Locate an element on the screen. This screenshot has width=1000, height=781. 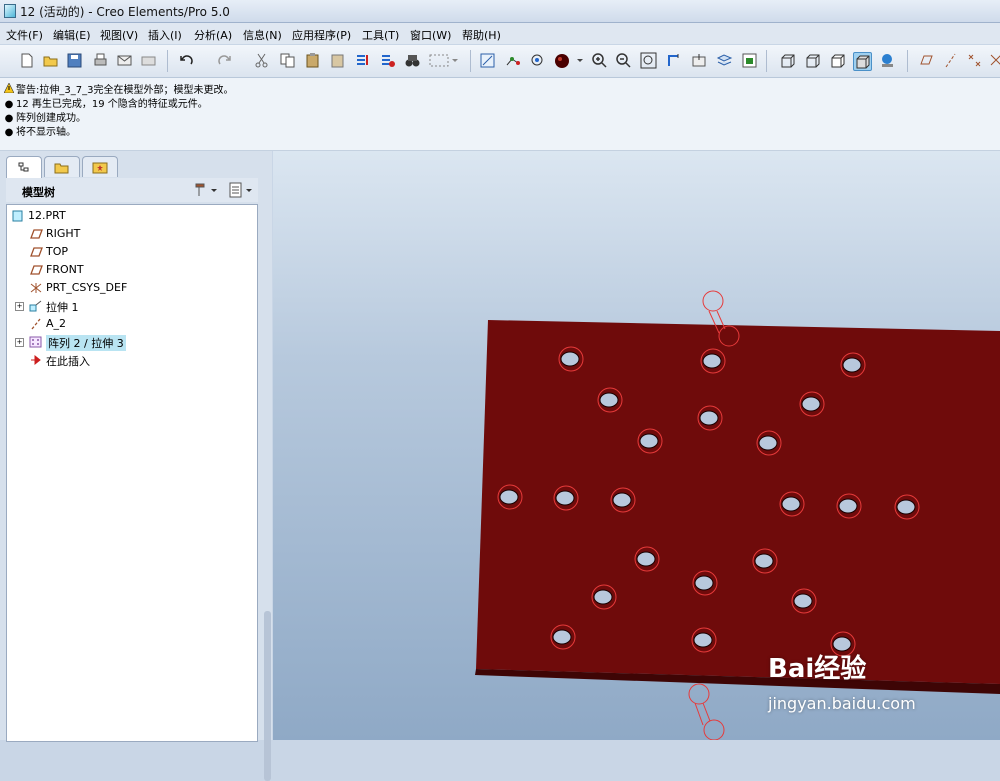
hidden-line-icon is located at coordinates (812, 60).